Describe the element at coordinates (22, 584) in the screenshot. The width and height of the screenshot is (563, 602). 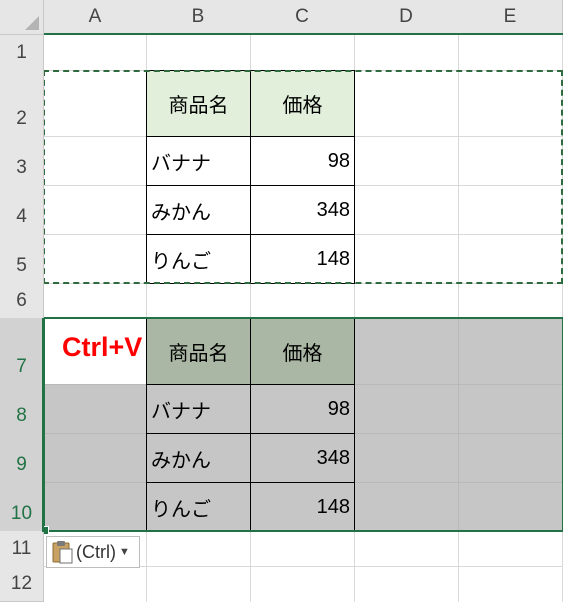
I see `row-header: 12` at that location.